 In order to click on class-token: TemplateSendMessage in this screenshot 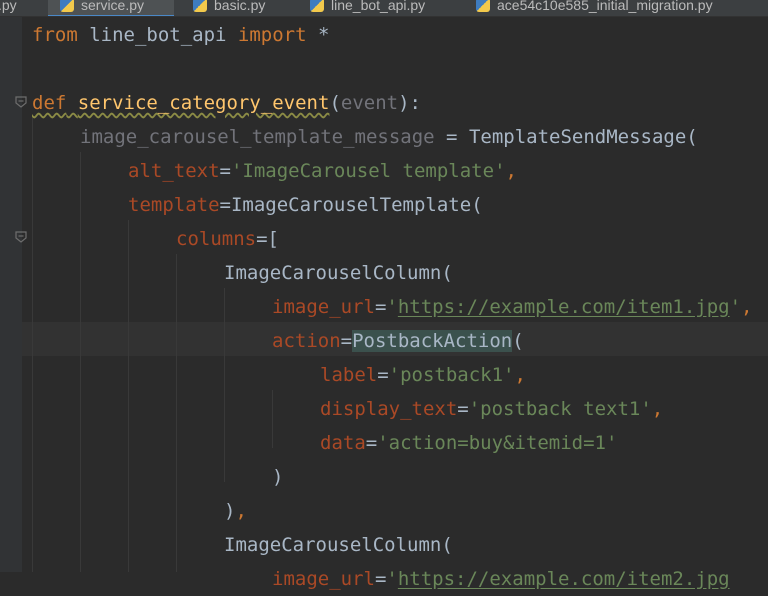, I will do `click(577, 137)`.